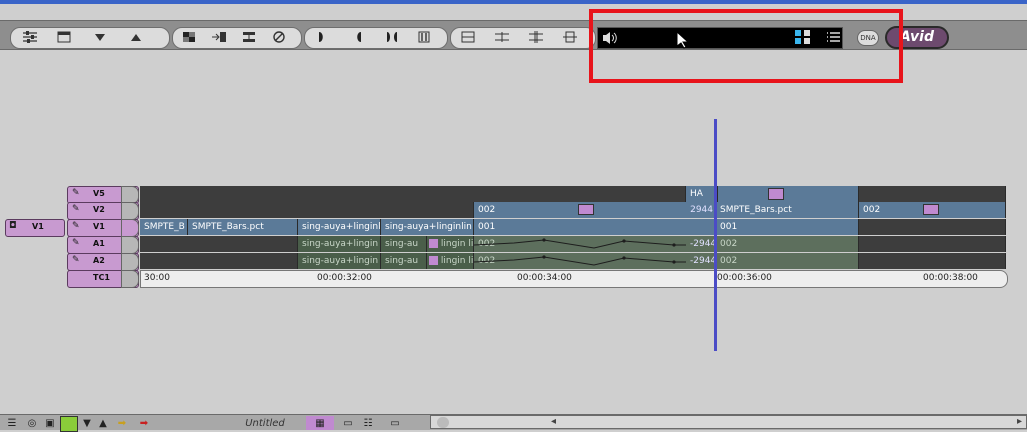 The height and width of the screenshot is (432, 1027). What do you see at coordinates (344, 278) in the screenshot?
I see `timecode-label: 00:00:32:00` at bounding box center [344, 278].